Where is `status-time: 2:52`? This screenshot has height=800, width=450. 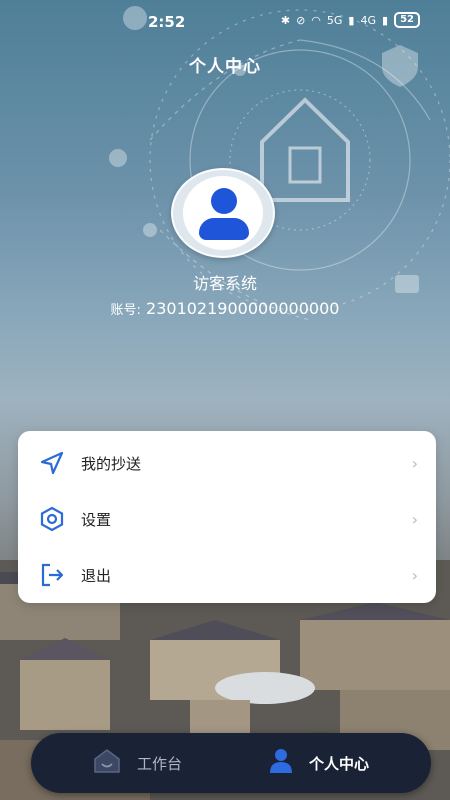
status-time: 2:52 is located at coordinates (167, 22).